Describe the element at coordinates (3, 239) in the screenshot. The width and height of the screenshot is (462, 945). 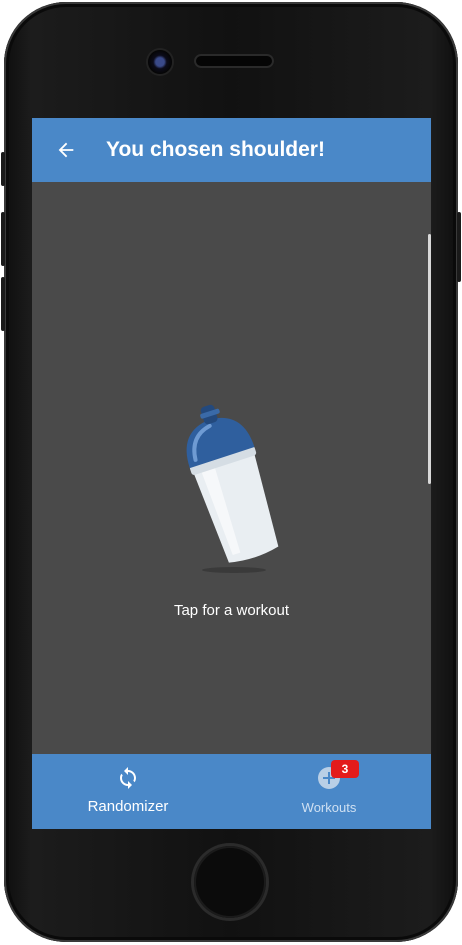
I see `volume-up-button` at that location.